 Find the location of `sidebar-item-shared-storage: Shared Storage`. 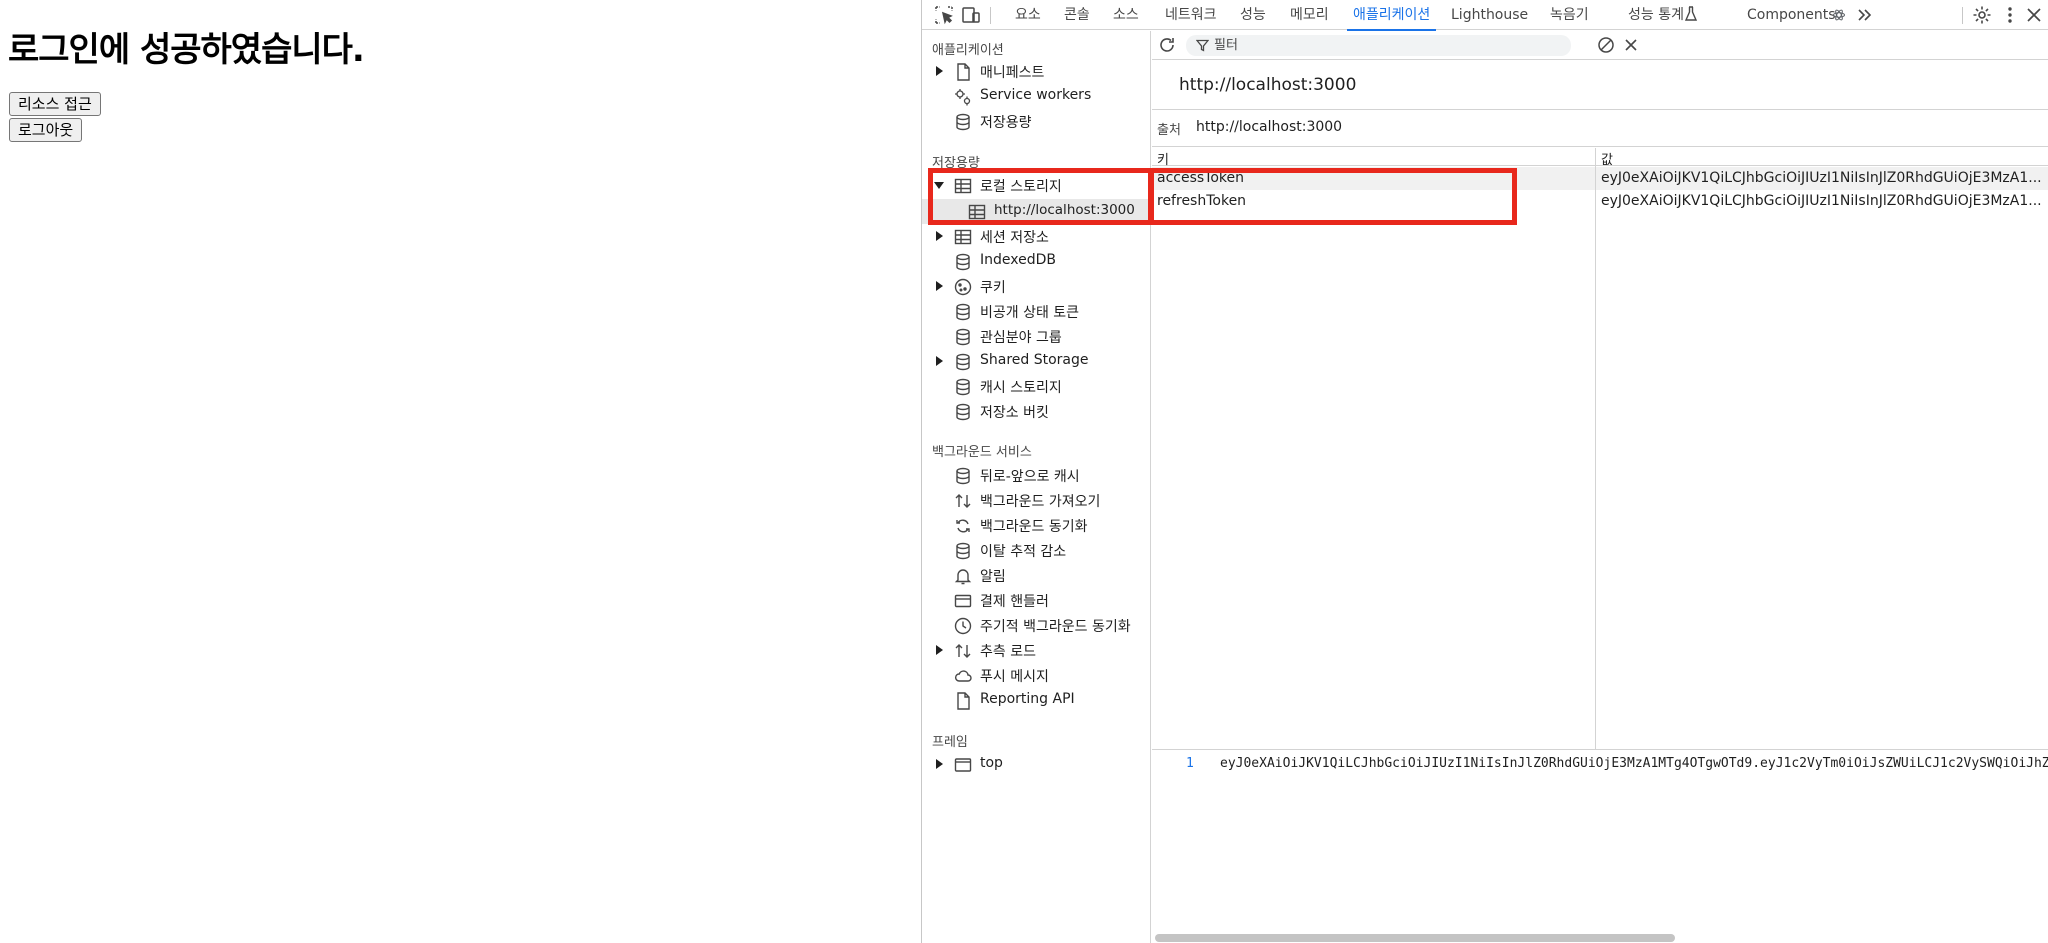

sidebar-item-shared-storage: Shared Storage is located at coordinates (1036, 361).